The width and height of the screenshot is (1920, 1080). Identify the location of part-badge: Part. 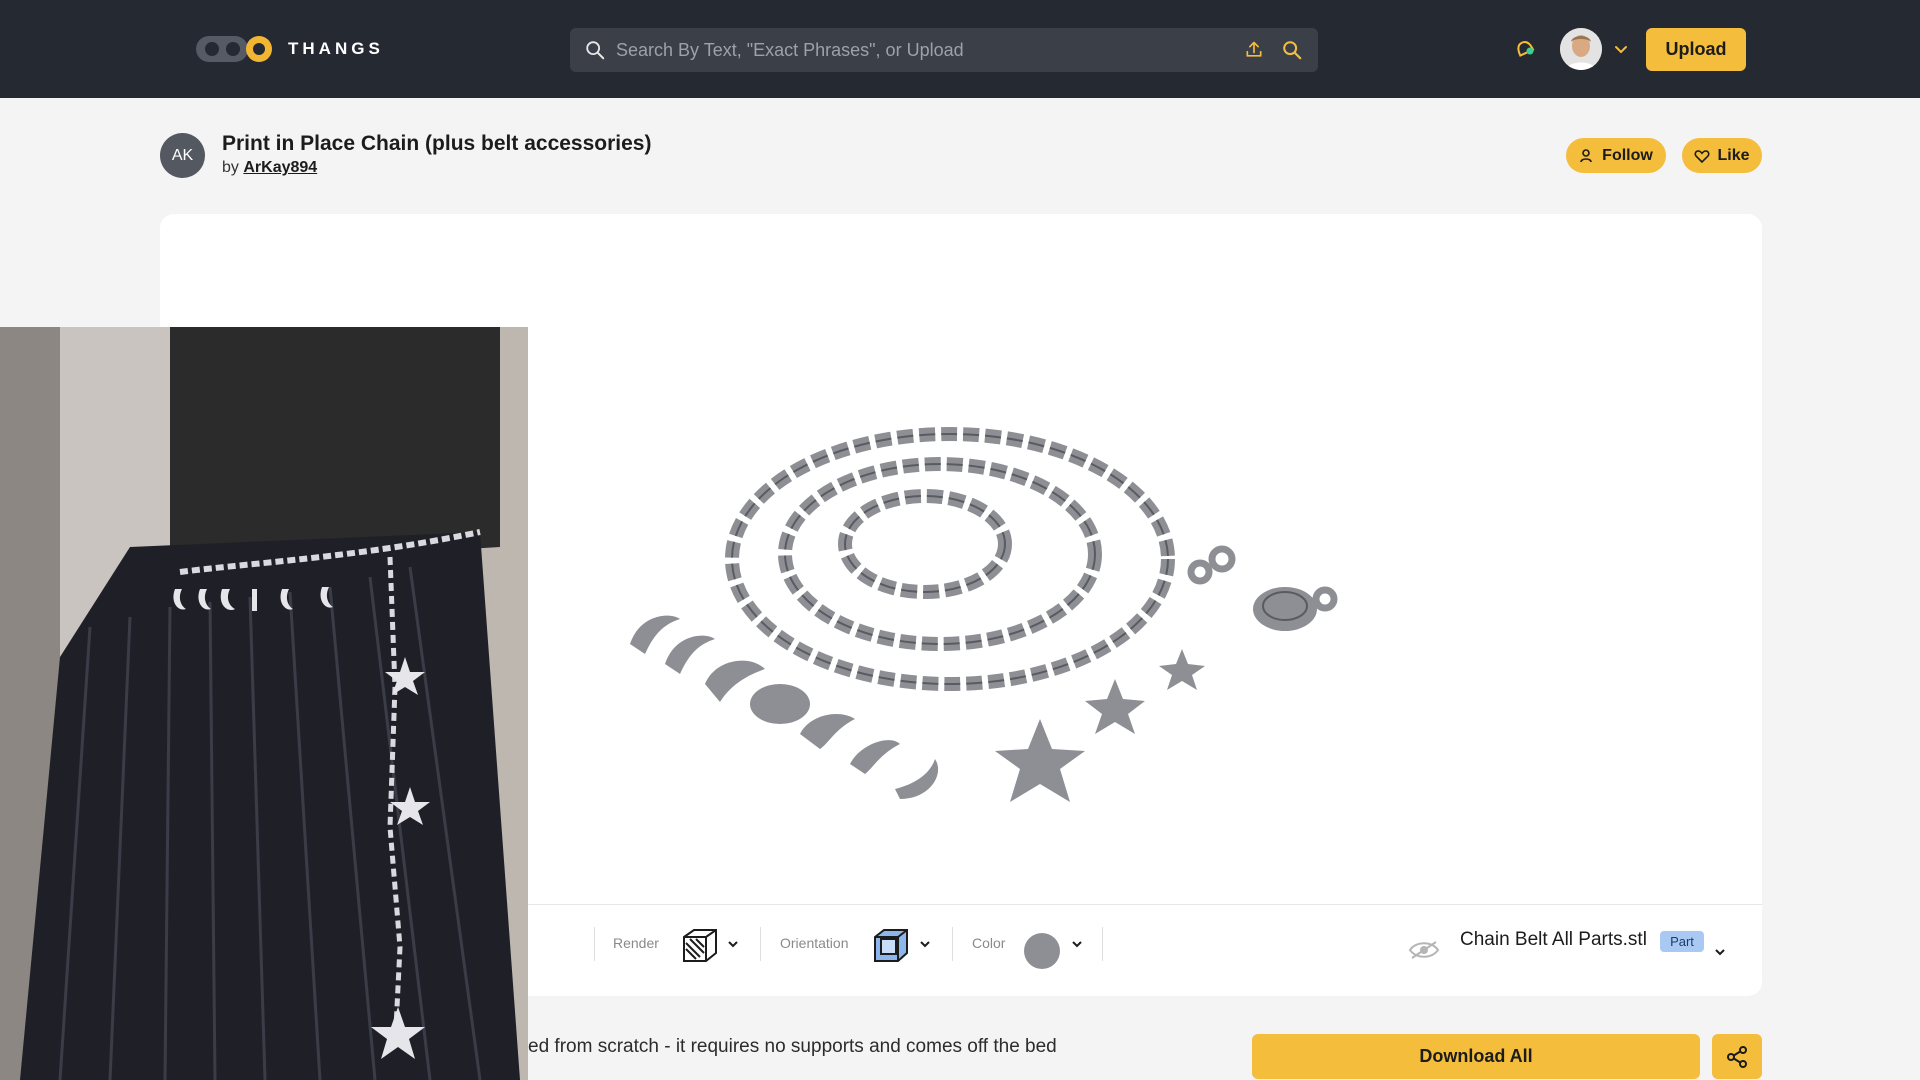
(1682, 941).